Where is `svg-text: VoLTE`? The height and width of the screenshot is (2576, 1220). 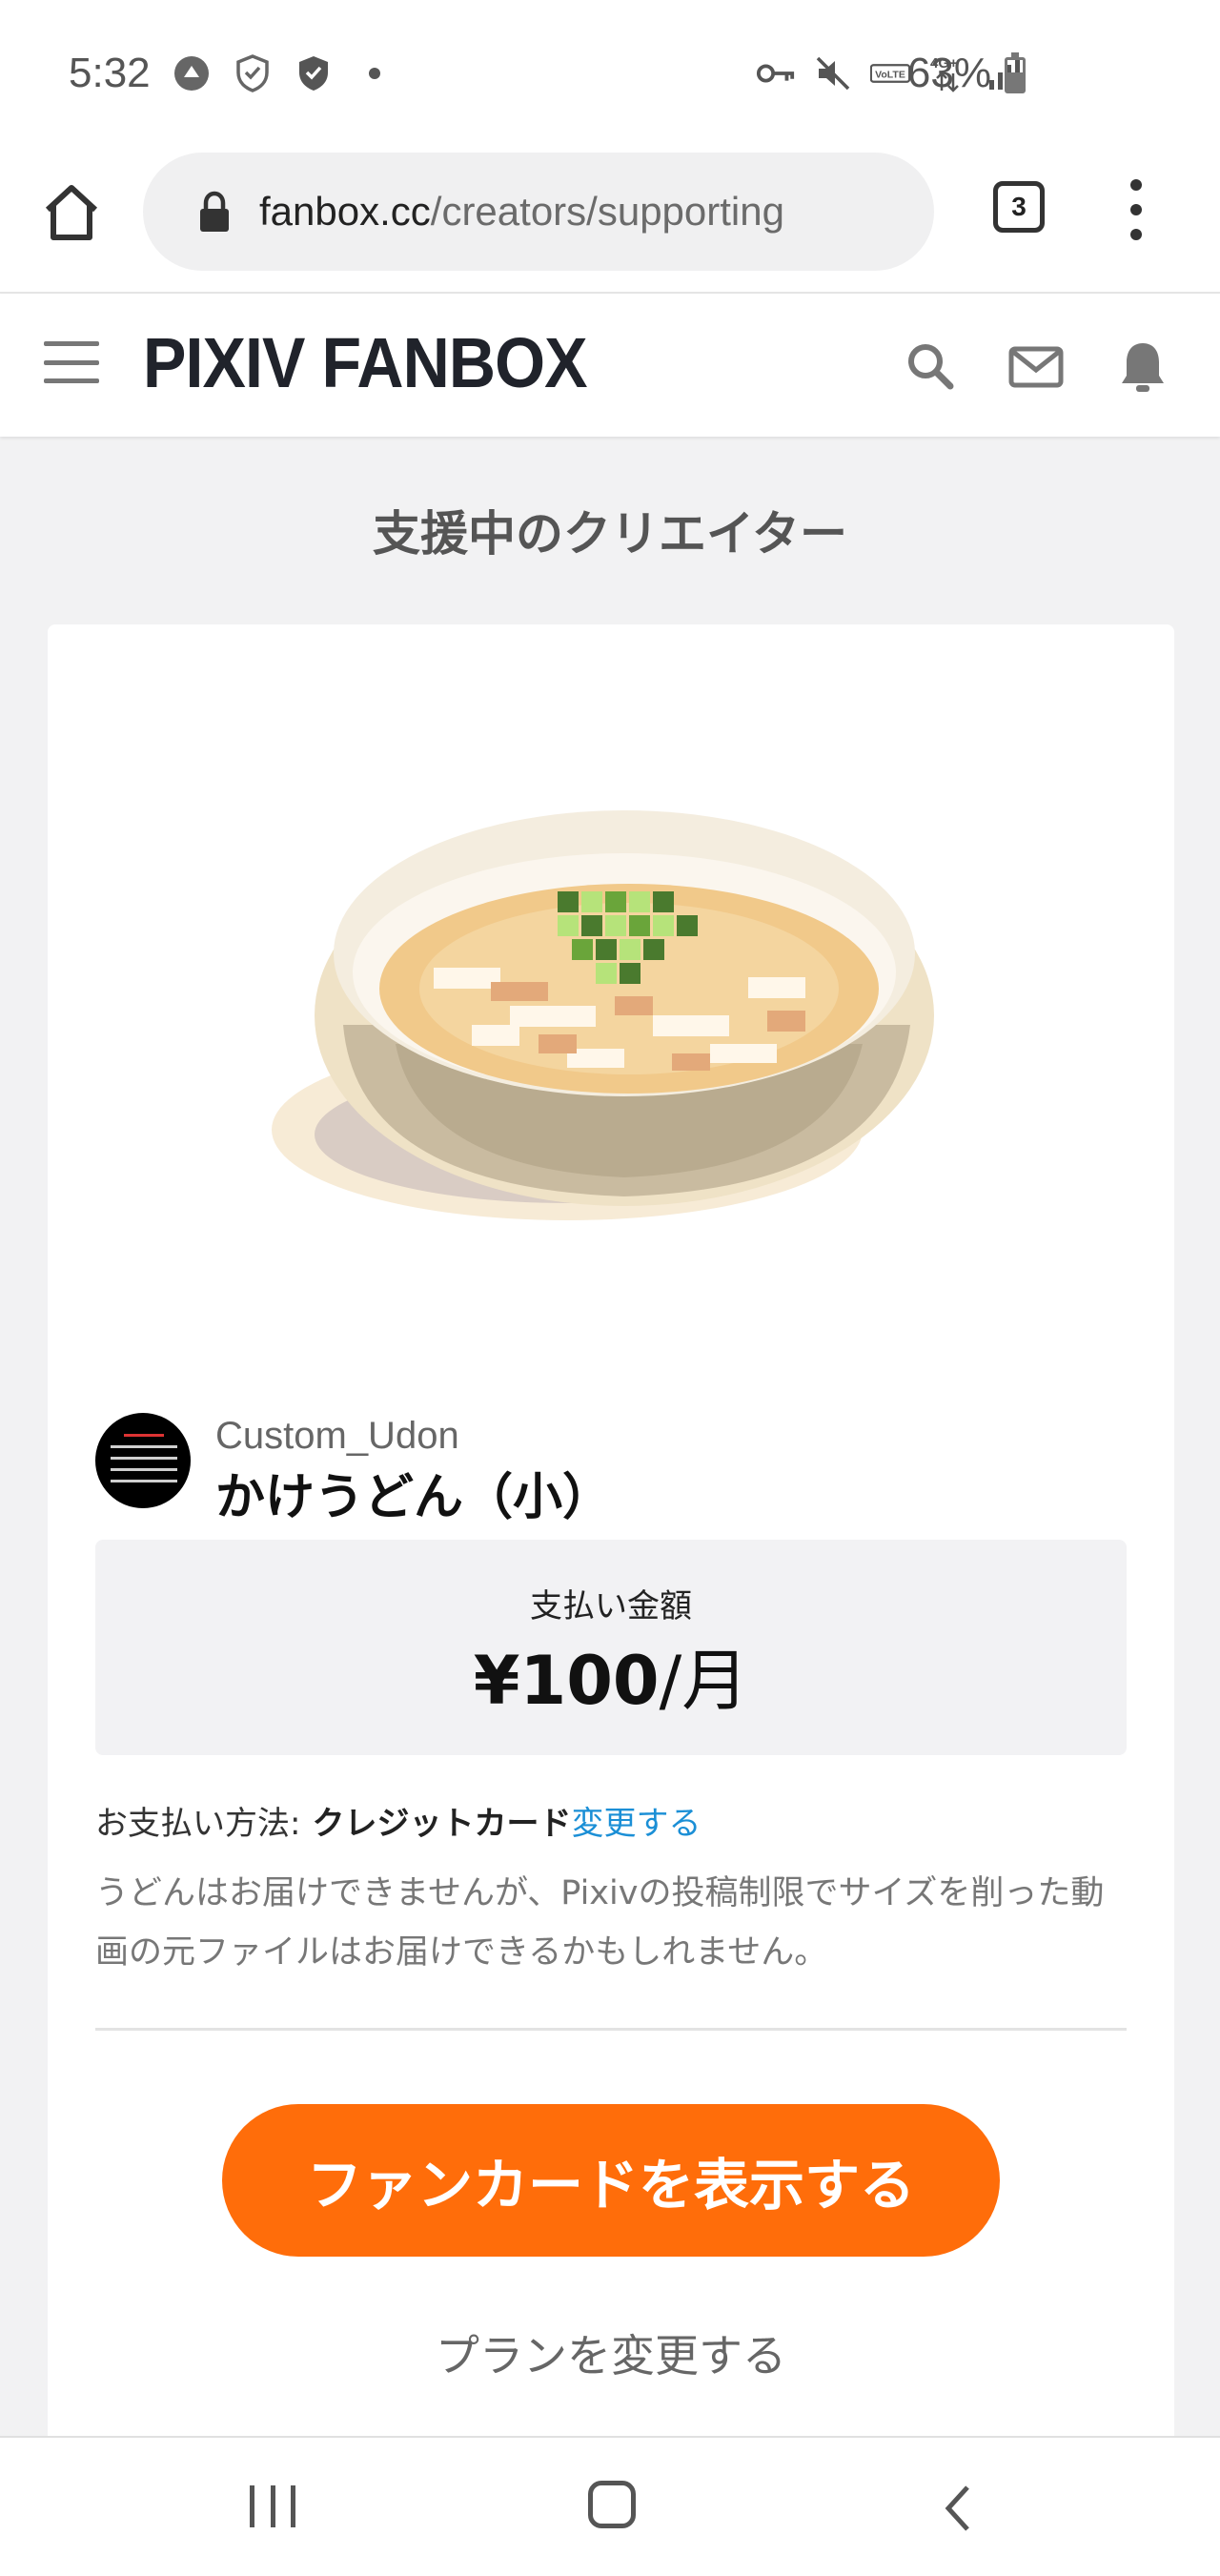 svg-text: VoLTE is located at coordinates (890, 74).